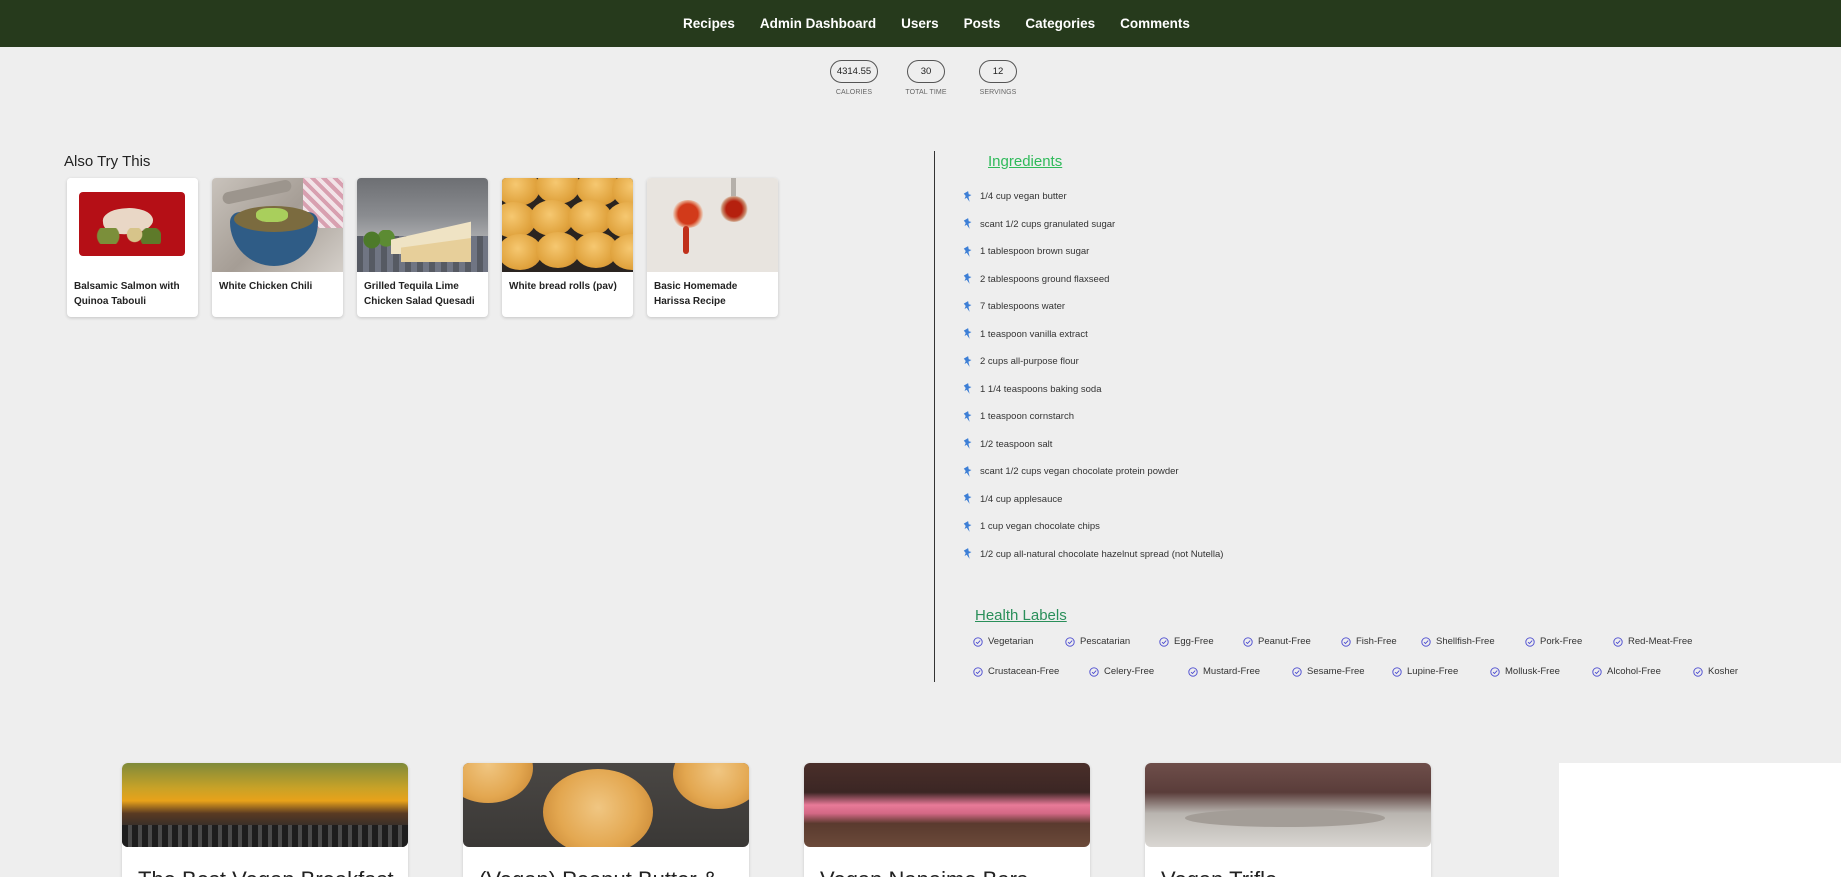 This screenshot has height=877, width=1841. I want to click on recipe-card-title: Basic Homemade Harissa Recipe, so click(696, 294).